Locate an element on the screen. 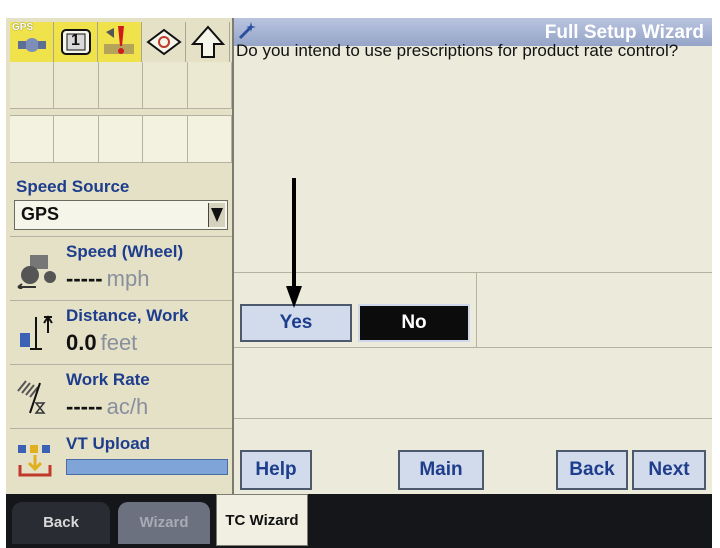 Image resolution: width=720 pixels, height=548 pixels. help-button: Help is located at coordinates (276, 470).